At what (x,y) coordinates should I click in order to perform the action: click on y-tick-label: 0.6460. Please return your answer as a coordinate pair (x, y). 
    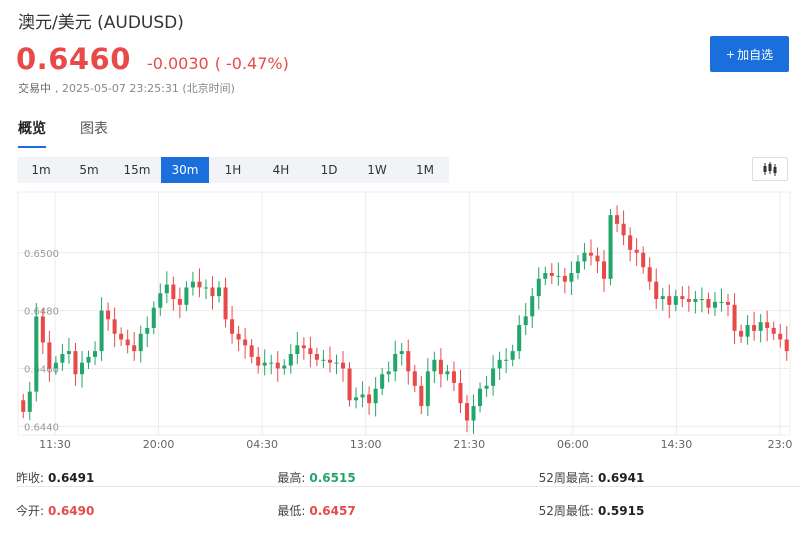
    Looking at the image, I should click on (41, 369).